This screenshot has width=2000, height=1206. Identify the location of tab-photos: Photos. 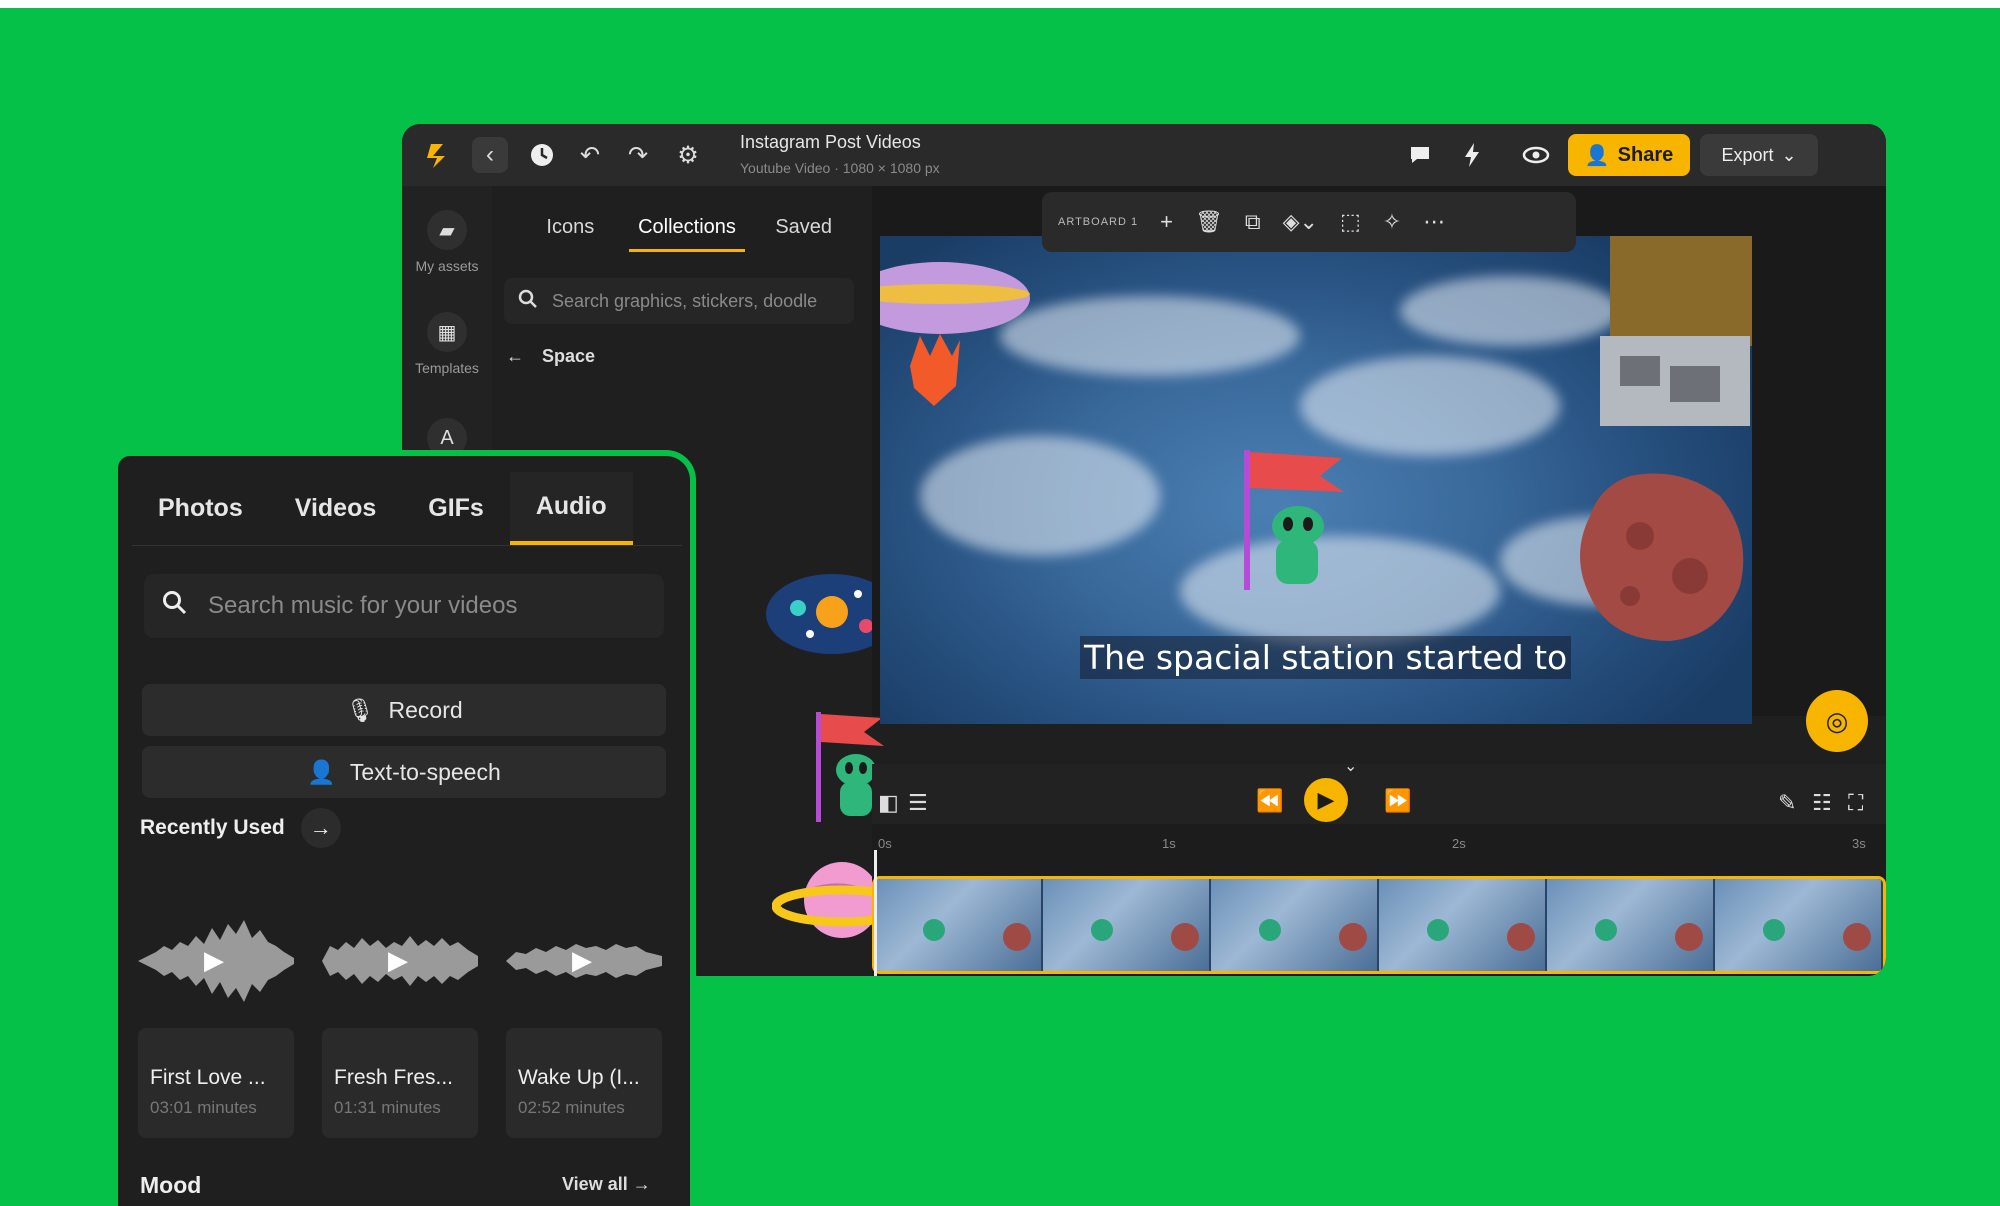
(200, 508).